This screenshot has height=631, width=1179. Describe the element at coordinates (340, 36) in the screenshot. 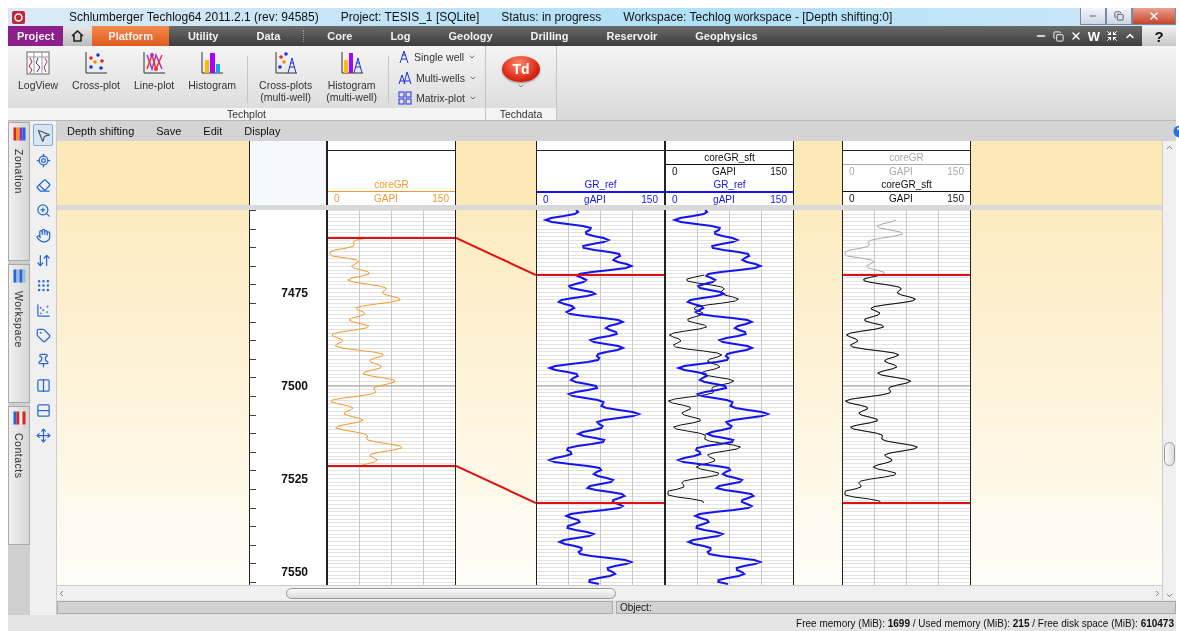

I see `menu-tab: Core` at that location.